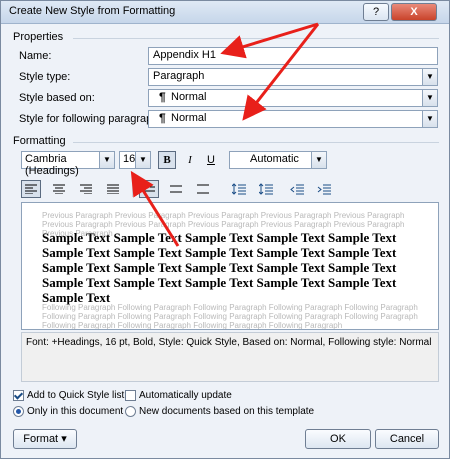 This screenshot has width=450, height=459. I want to click on style-type-dropdown: Paragraph ▼, so click(293, 77).